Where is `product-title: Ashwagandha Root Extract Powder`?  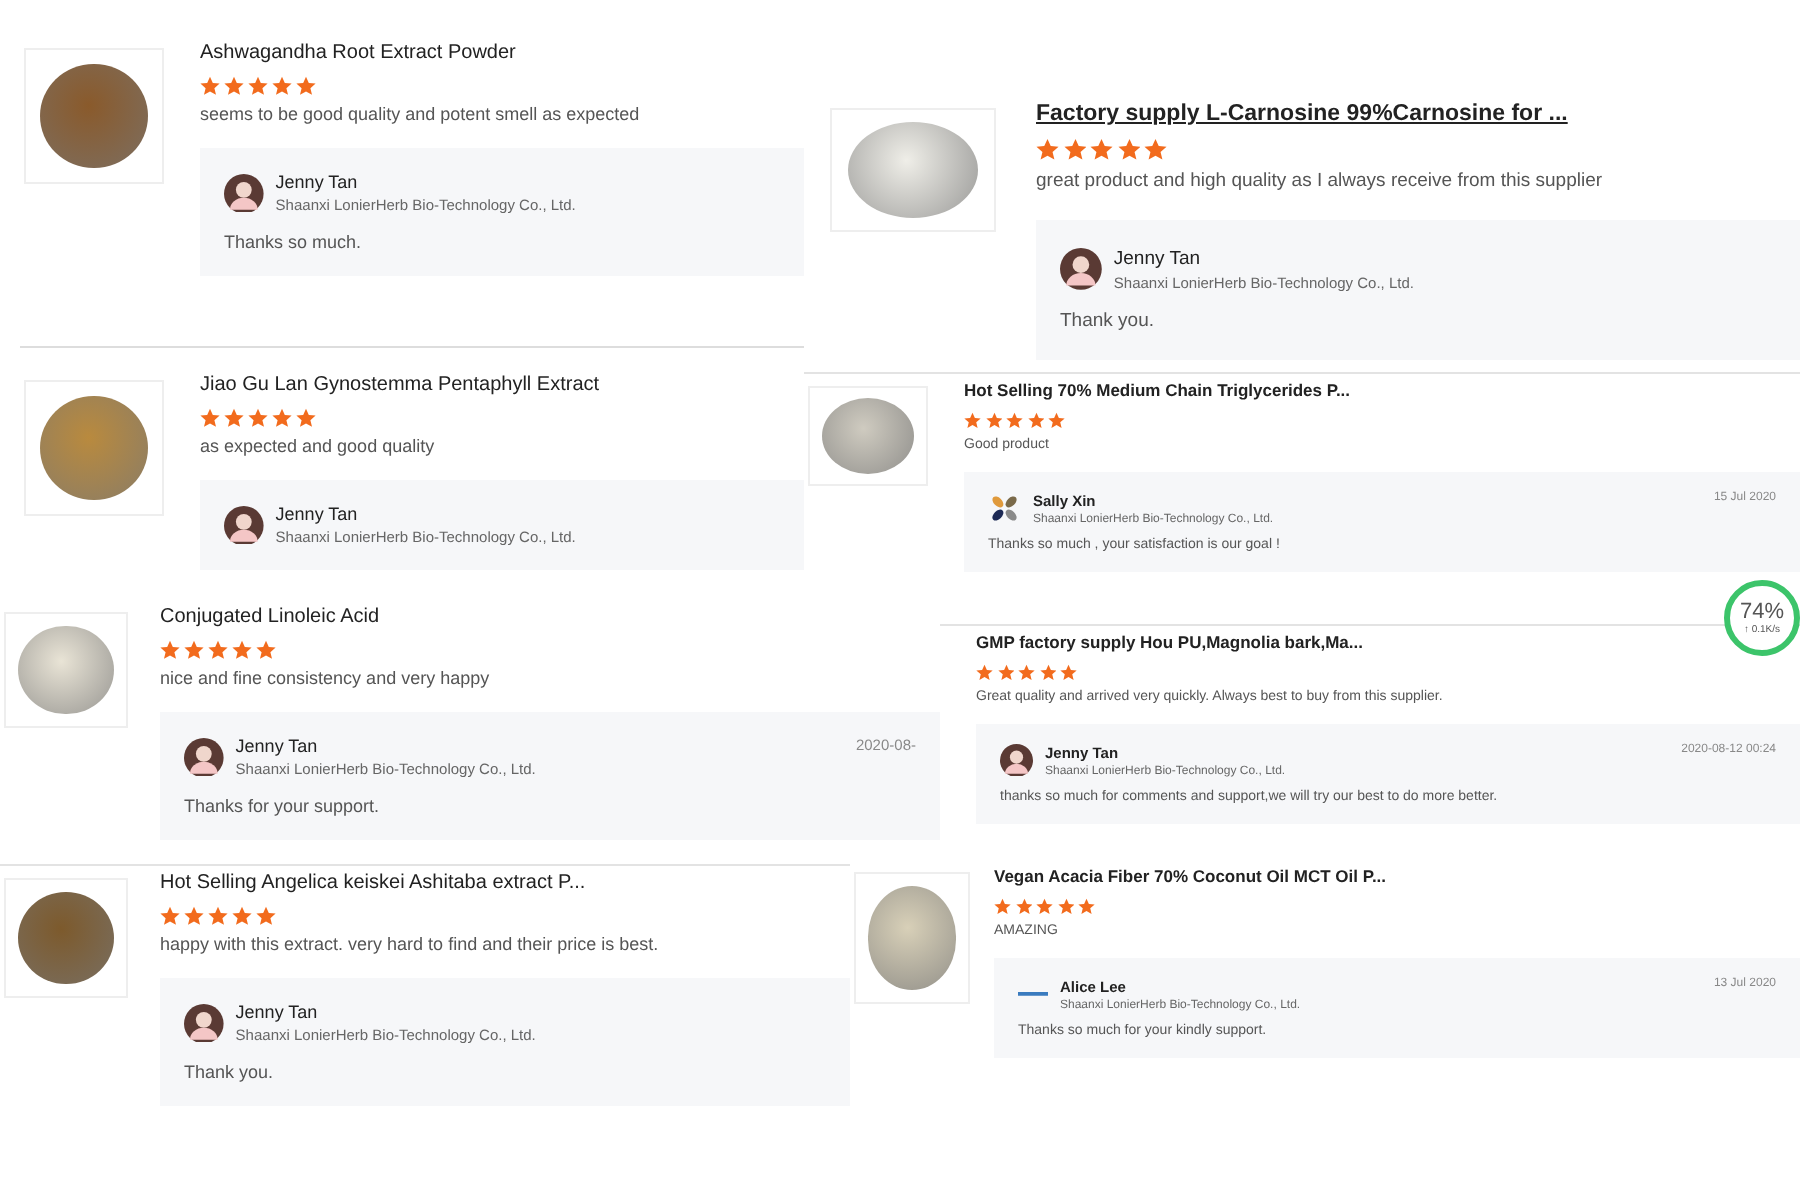
product-title: Ashwagandha Root Extract Powder is located at coordinates (358, 53).